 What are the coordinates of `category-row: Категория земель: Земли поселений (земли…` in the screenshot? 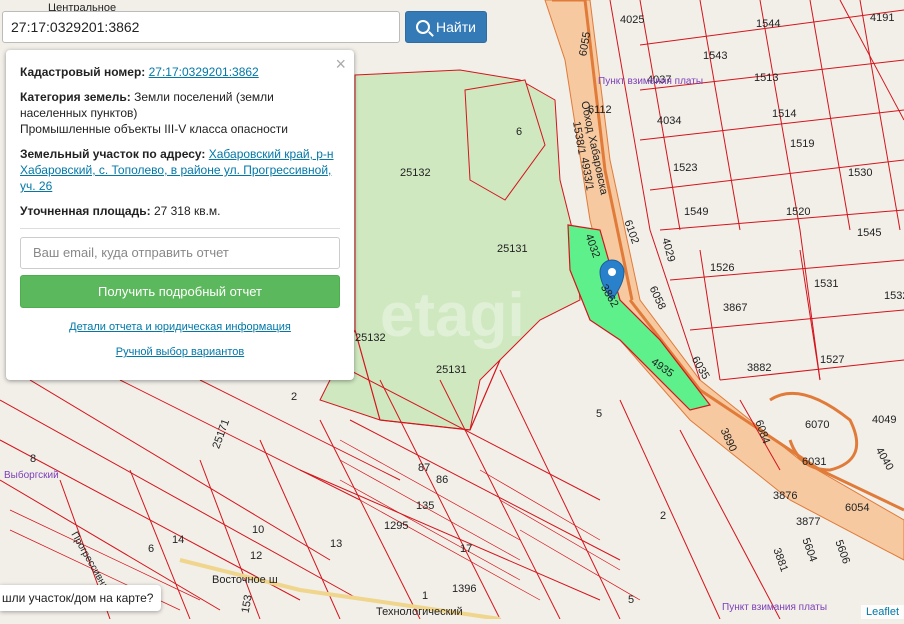 It's located at (180, 113).